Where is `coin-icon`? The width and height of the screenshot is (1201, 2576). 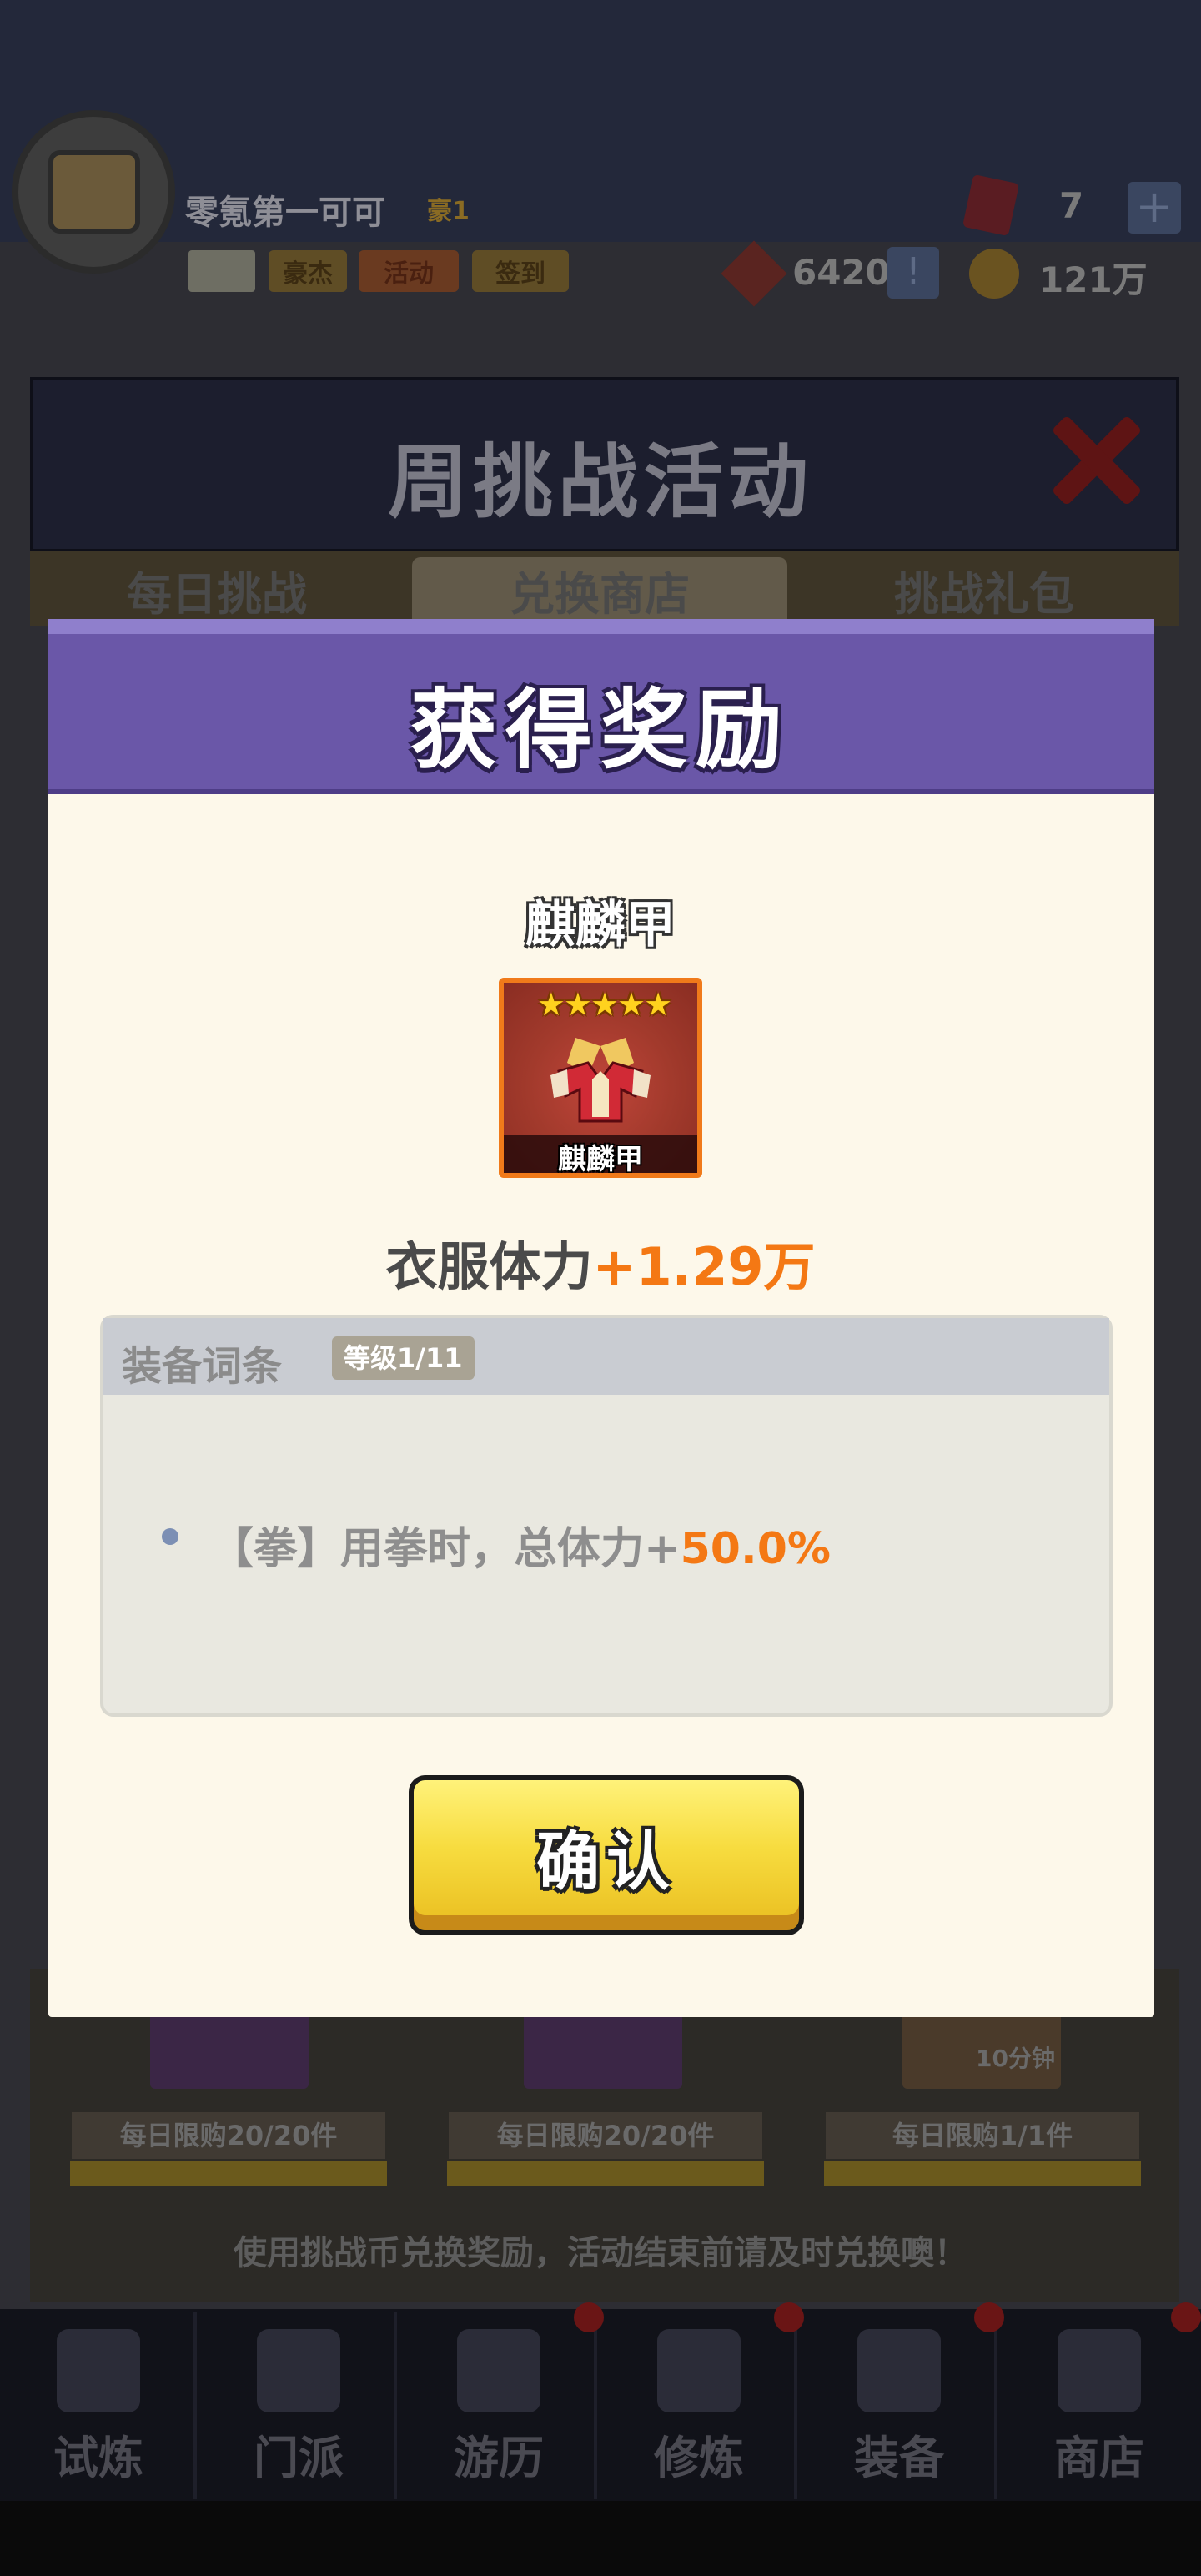 coin-icon is located at coordinates (994, 274).